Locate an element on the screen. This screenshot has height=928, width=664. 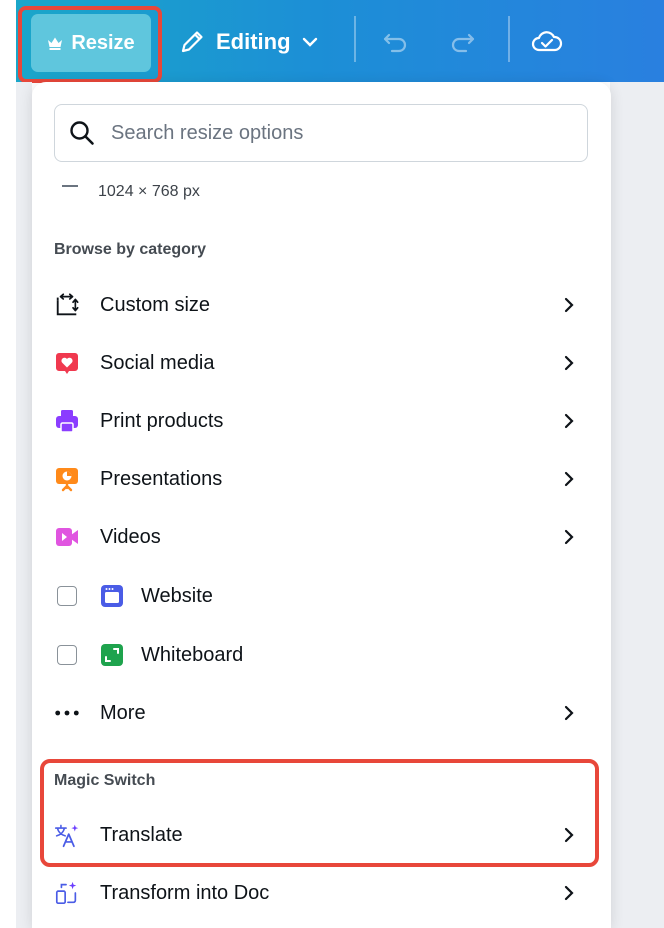
magic-switch-highlight-box is located at coordinates (319, 813).